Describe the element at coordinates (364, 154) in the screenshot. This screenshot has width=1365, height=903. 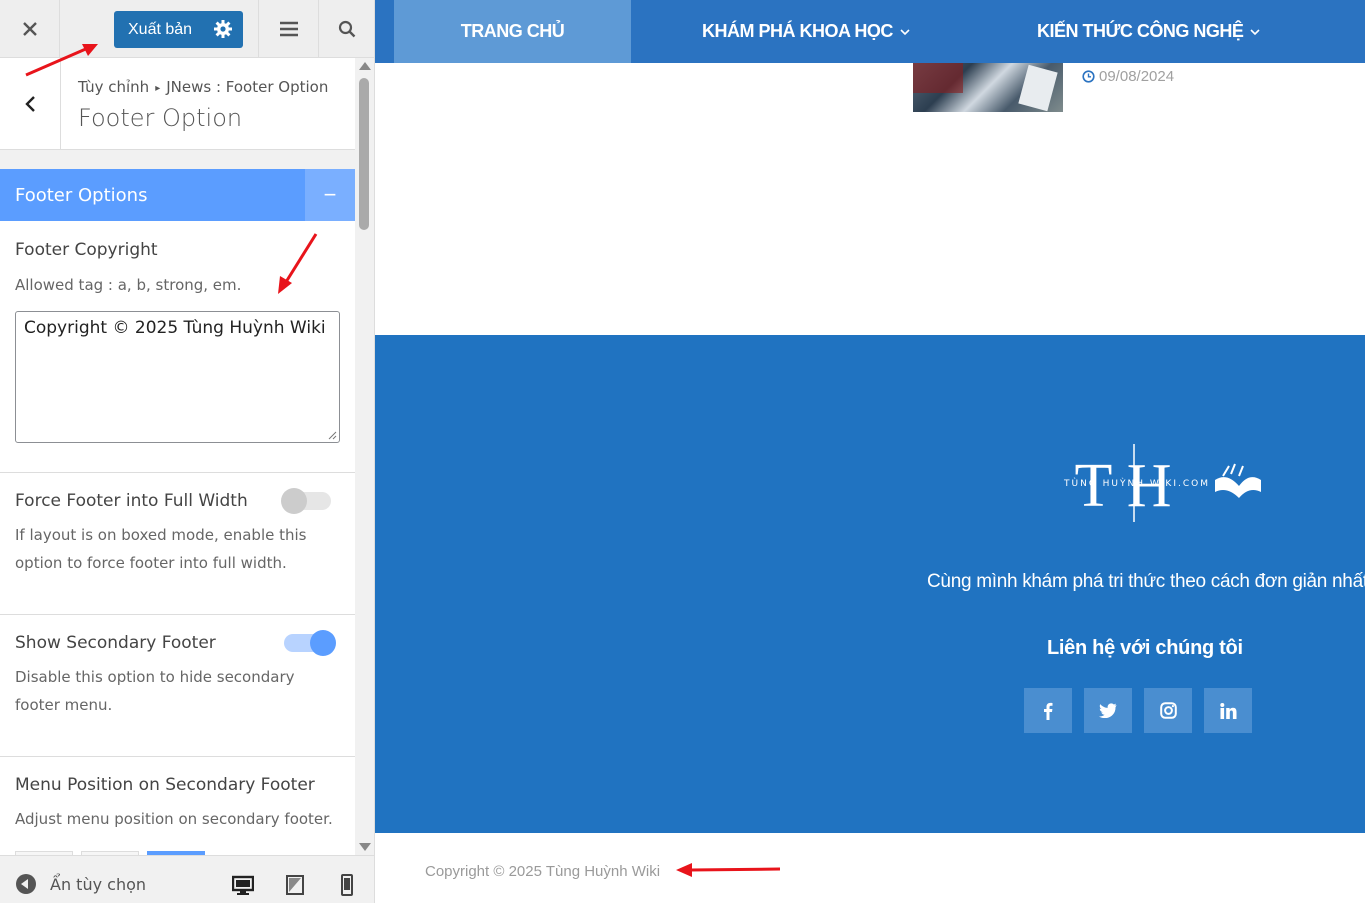
I see `scroll-thumb` at that location.